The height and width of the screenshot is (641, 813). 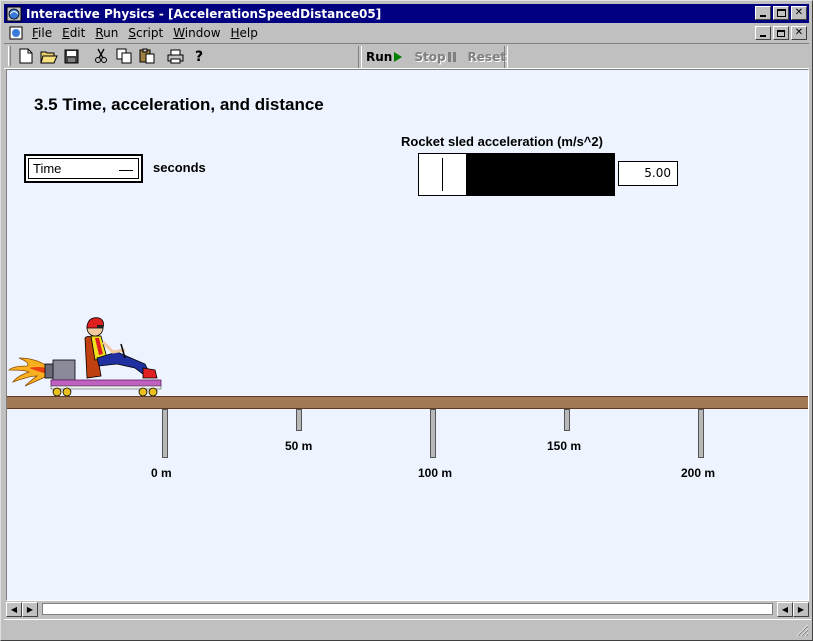 I want to click on minimize-button, so click(x=763, y=13).